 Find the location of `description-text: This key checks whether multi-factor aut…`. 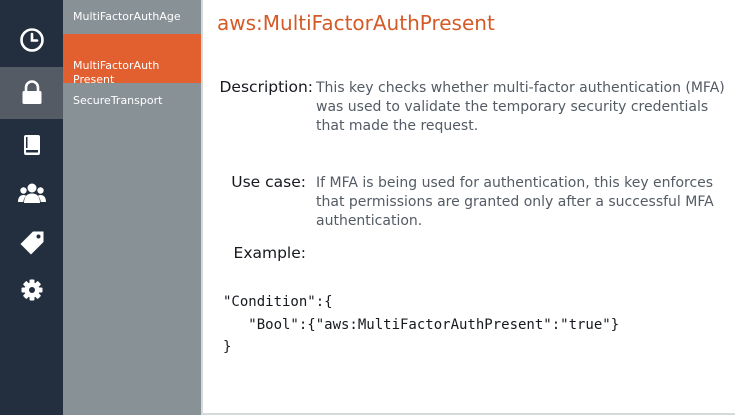

description-text: This key checks whether multi-factor aut… is located at coordinates (520, 107).